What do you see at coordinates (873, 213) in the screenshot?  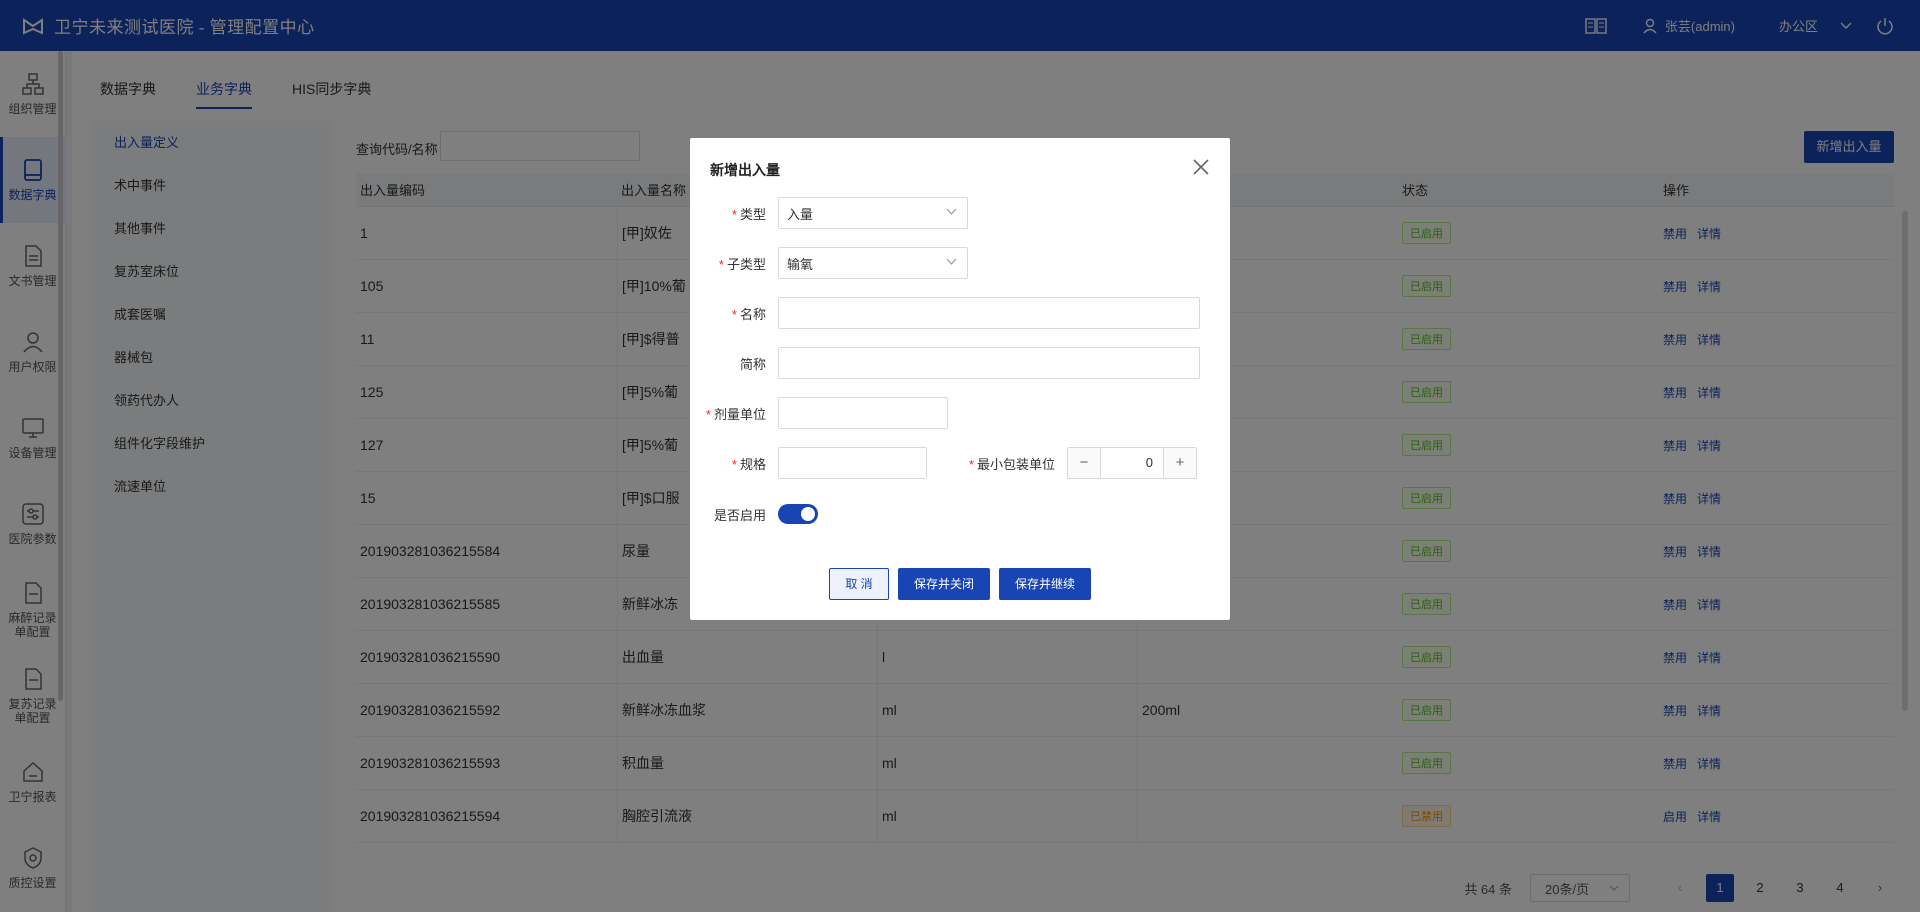 I see `type-select: 入量` at bounding box center [873, 213].